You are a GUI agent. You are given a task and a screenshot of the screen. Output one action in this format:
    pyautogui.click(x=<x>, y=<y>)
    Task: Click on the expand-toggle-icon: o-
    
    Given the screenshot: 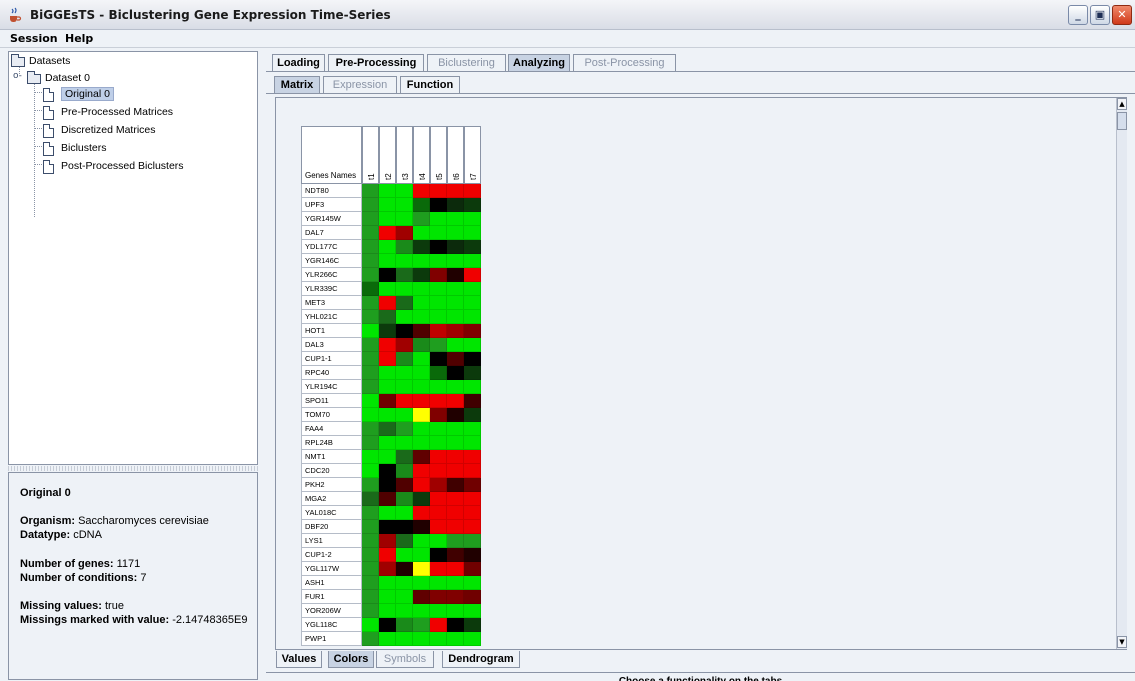 What is the action you would take?
    pyautogui.click(x=17, y=76)
    